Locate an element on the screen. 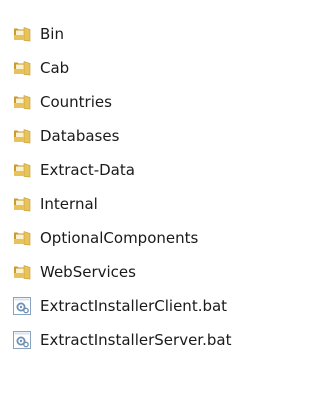 The height and width of the screenshot is (419, 320). item-label: Bin is located at coordinates (52, 33).